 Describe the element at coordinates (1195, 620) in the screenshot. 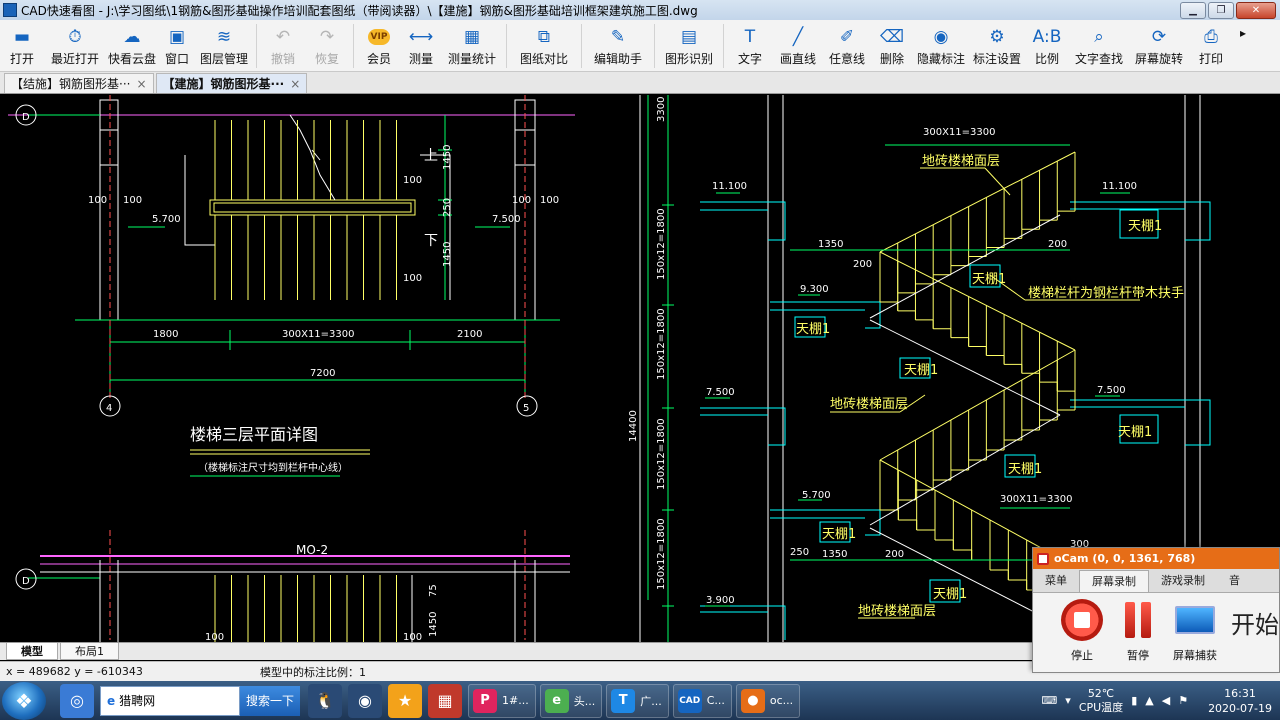

I see `monitor-icon` at that location.